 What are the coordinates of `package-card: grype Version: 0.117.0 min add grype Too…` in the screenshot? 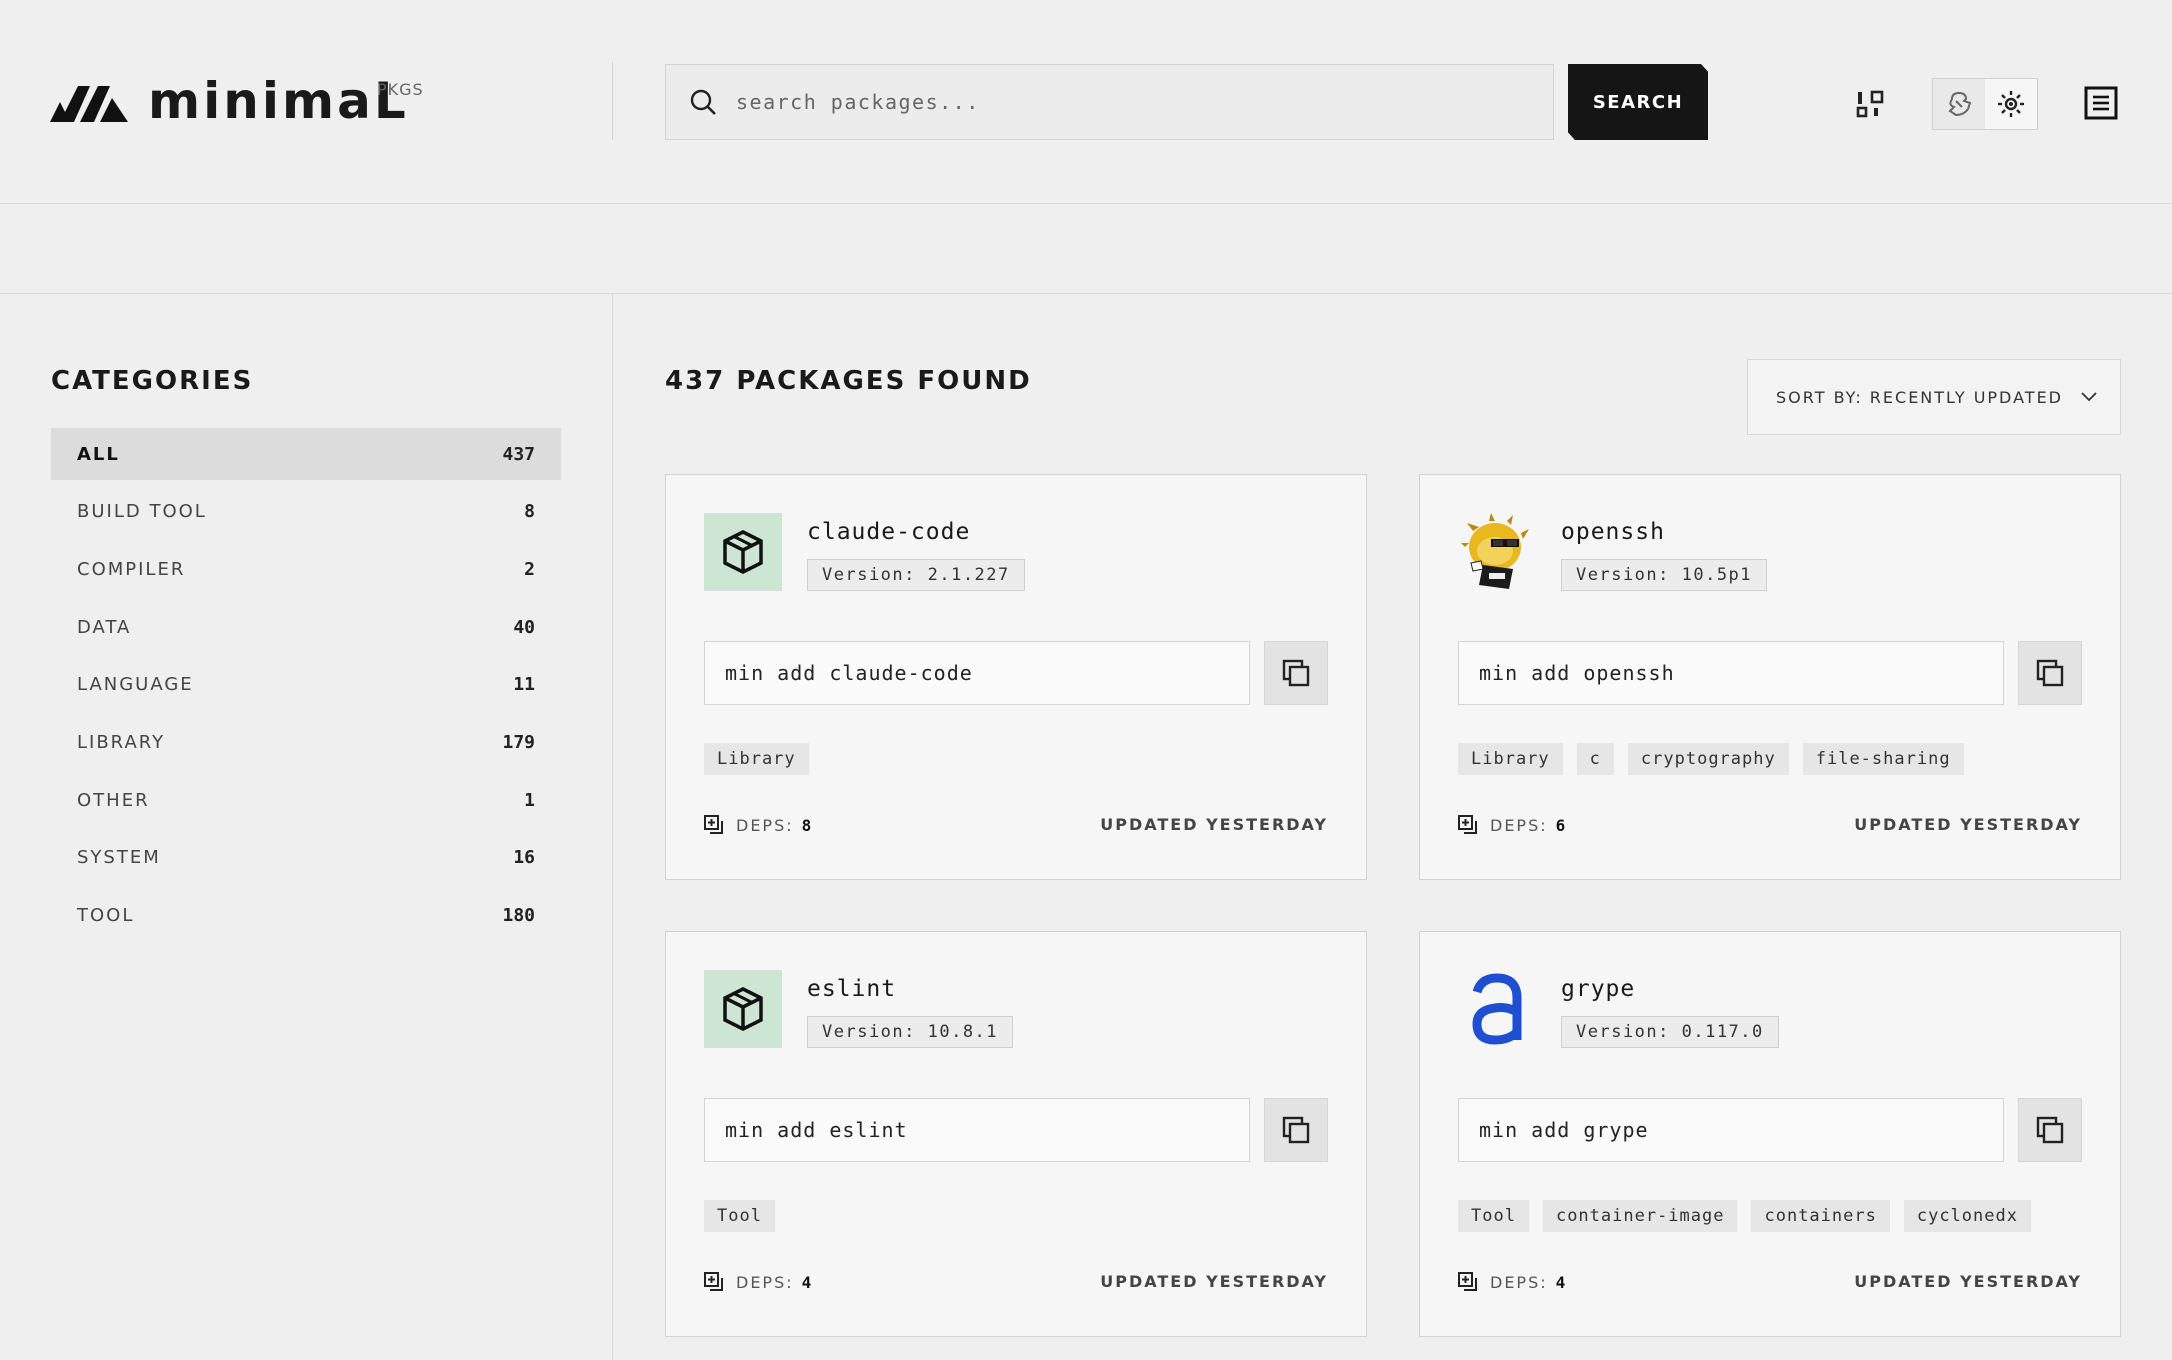 It's located at (1770, 1134).